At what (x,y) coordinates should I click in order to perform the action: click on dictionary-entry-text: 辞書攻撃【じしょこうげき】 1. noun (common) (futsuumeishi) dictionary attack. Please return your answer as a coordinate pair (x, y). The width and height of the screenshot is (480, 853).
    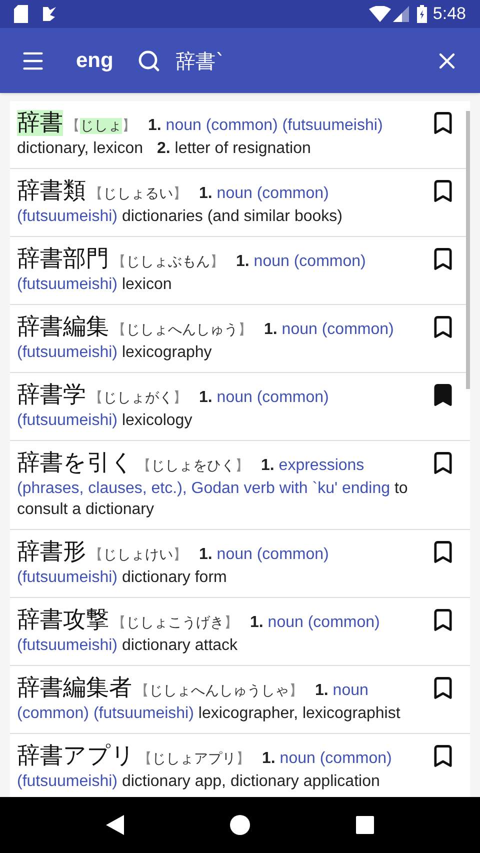
    Looking at the image, I should click on (219, 630).